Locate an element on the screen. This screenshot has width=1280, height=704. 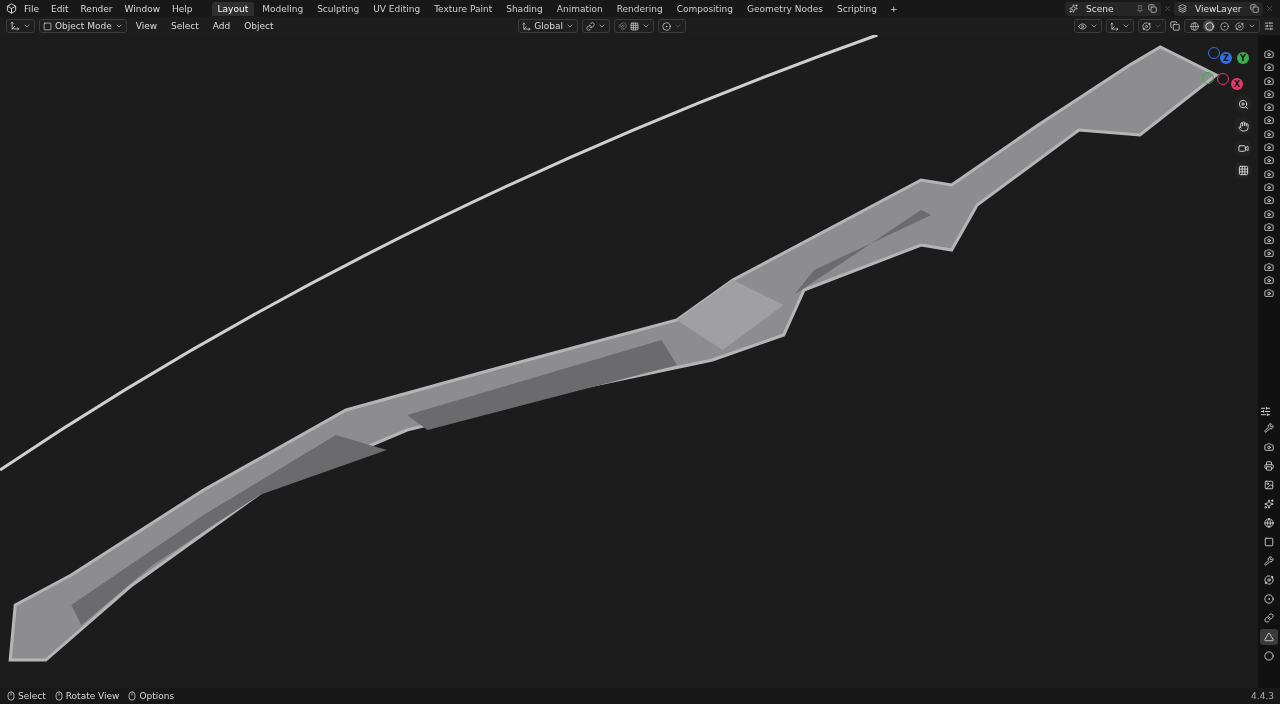
shading-selector is located at coordinates (1222, 26).